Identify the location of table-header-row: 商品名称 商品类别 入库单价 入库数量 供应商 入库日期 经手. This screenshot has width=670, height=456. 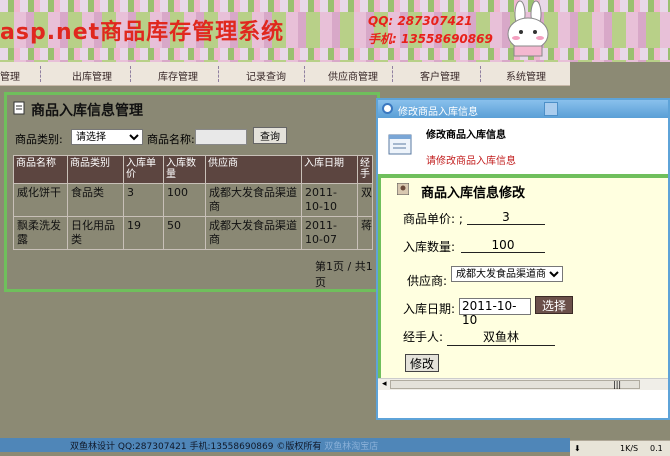
(193, 169).